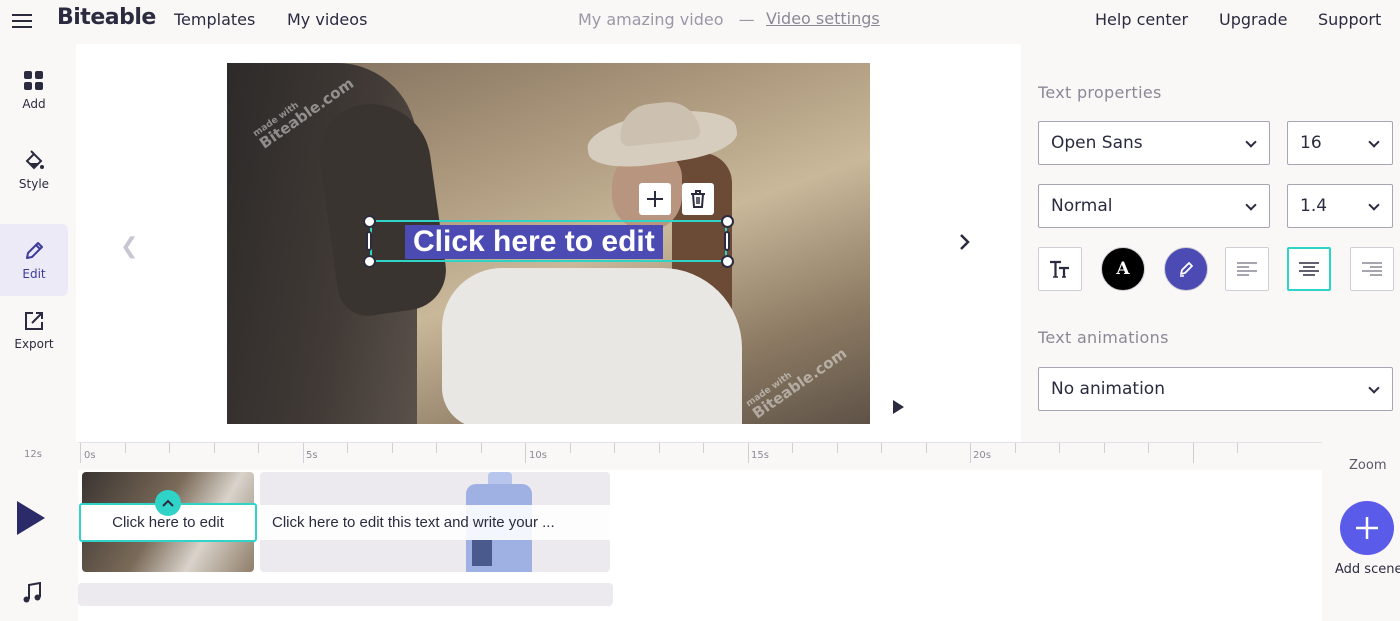 Image resolution: width=1400 pixels, height=621 pixels. What do you see at coordinates (534, 242) in the screenshot?
I see `canvas-text: Click here to edit` at bounding box center [534, 242].